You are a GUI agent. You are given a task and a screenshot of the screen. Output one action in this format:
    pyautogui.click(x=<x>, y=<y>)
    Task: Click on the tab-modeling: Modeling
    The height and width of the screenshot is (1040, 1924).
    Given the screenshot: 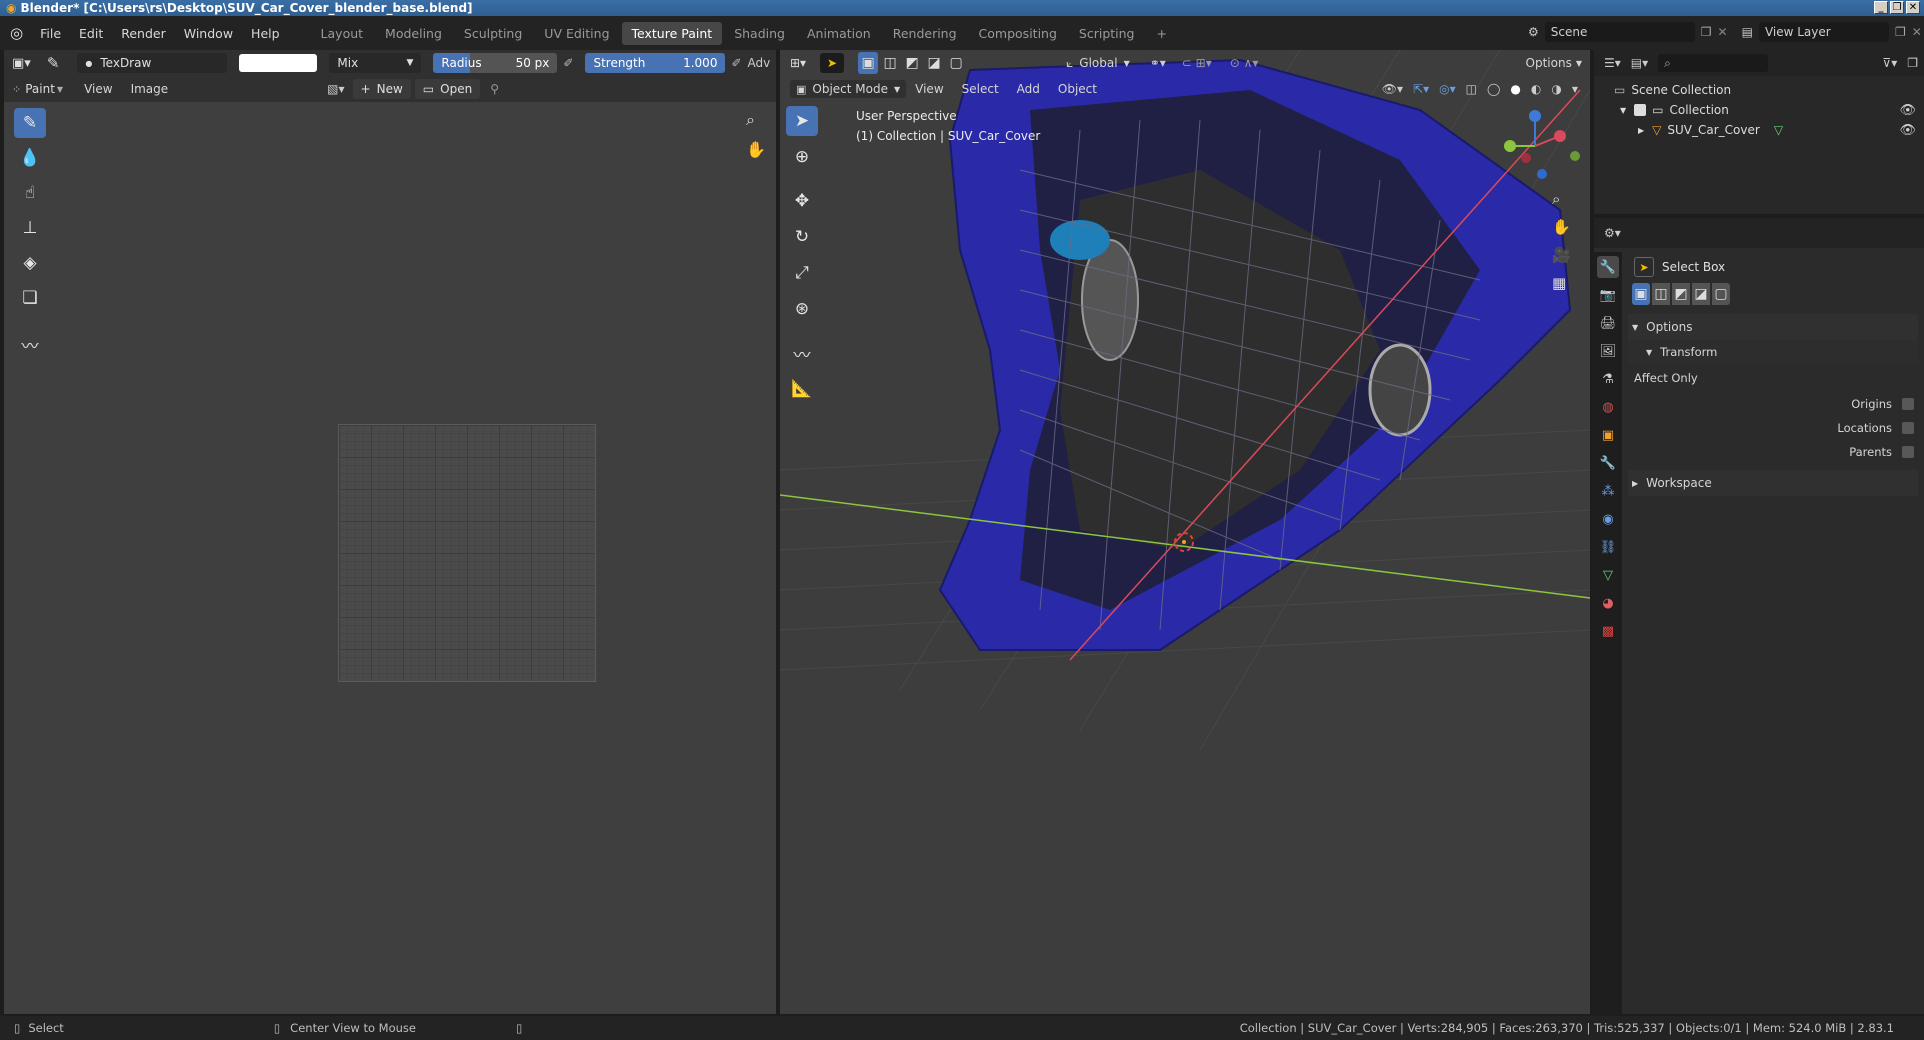 What is the action you would take?
    pyautogui.click(x=413, y=33)
    